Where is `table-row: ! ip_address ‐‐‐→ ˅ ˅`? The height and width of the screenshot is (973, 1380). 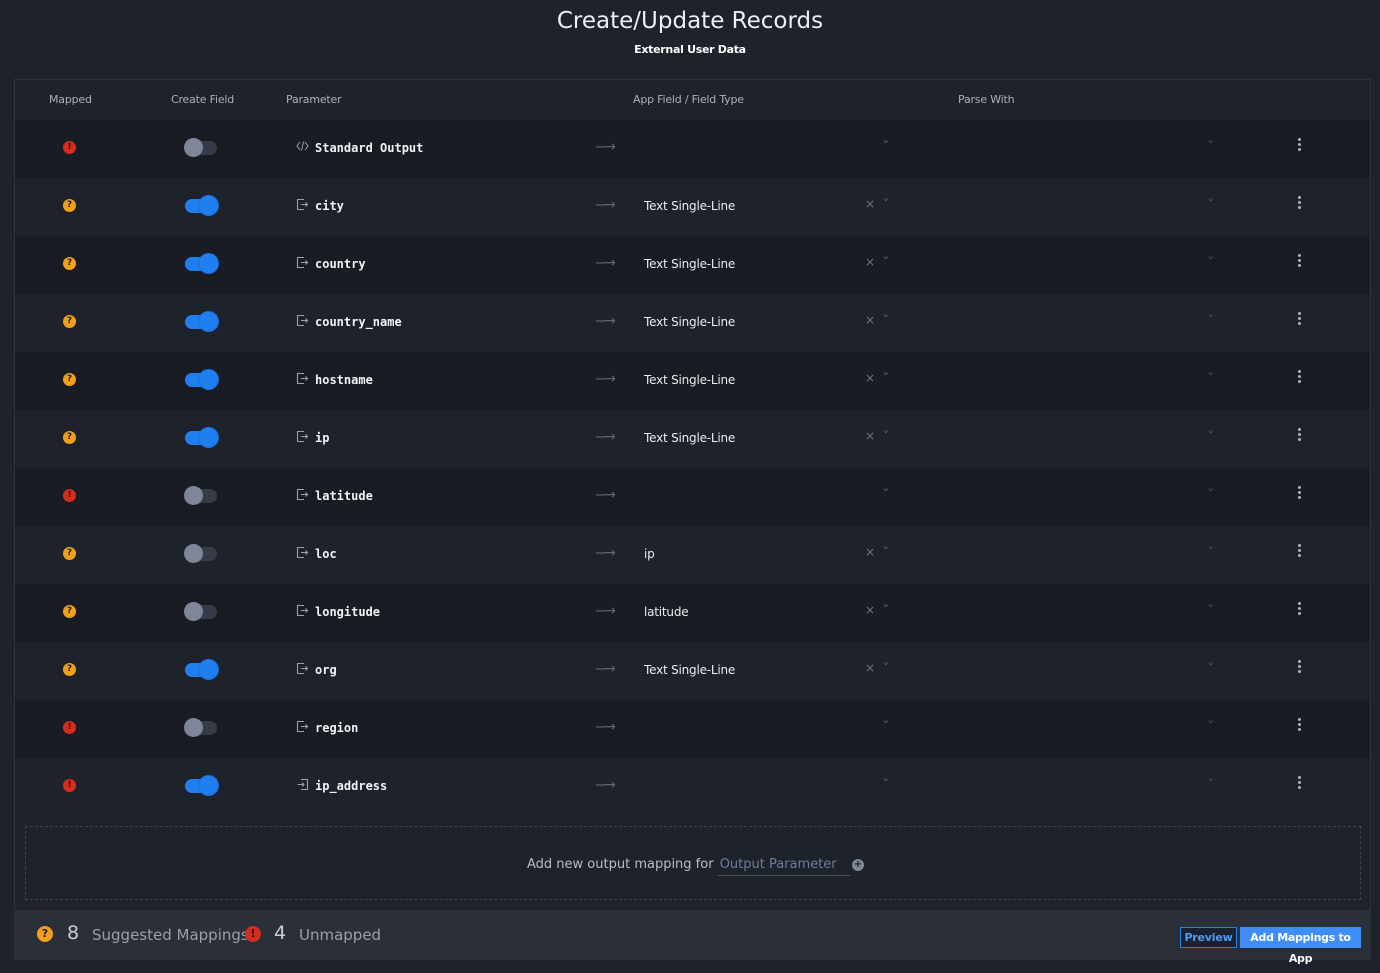
table-row: ! ip_address ‐‐‐→ ˅ ˅ is located at coordinates (692, 787).